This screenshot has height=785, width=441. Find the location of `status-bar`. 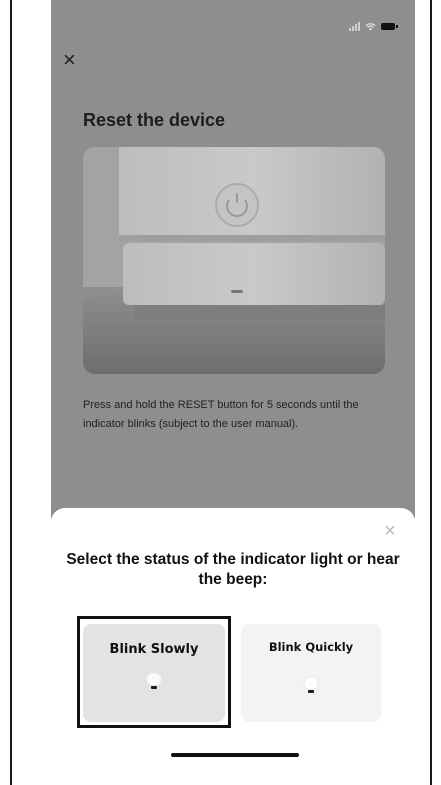

status-bar is located at coordinates (373, 26).